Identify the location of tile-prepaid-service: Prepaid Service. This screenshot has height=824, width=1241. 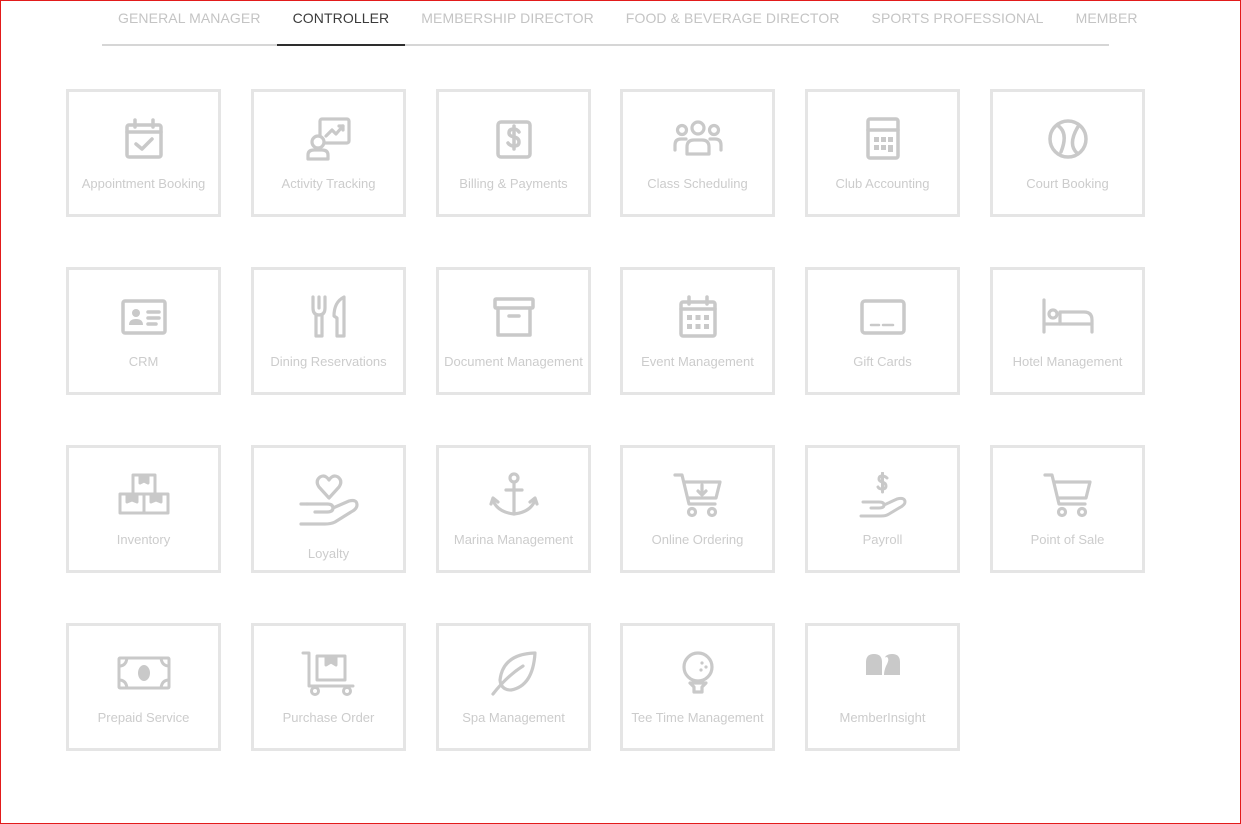
(143, 687).